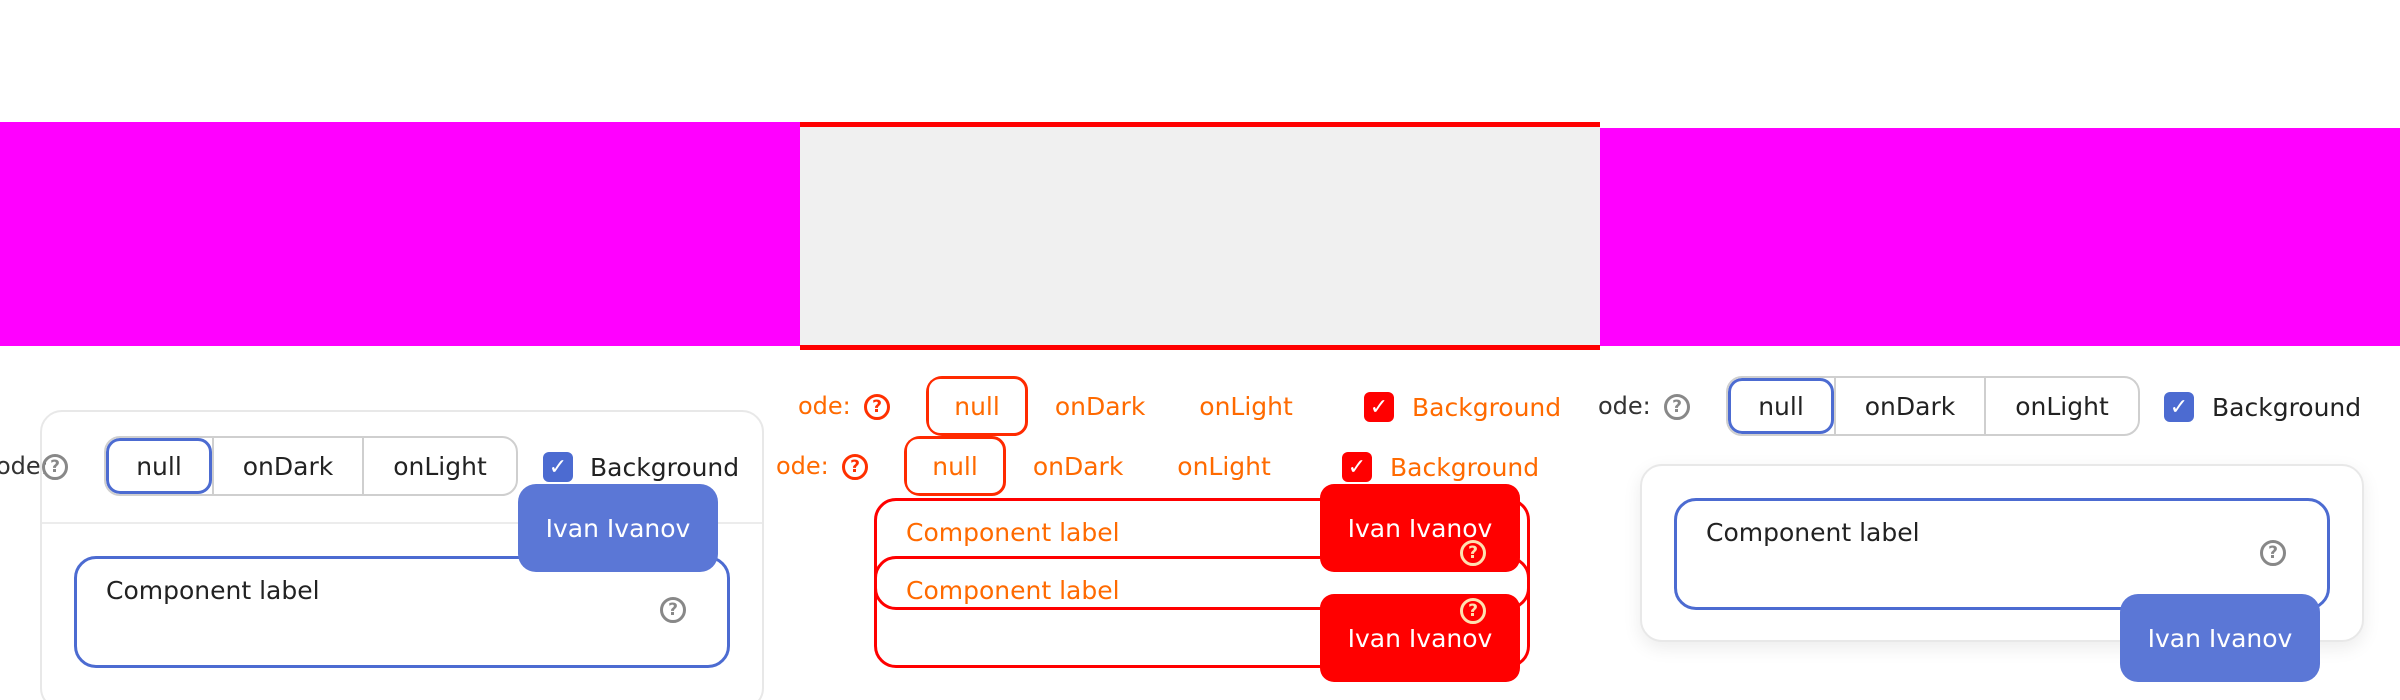 The height and width of the screenshot is (700, 2400). I want to click on grey-band-middle, so click(1200, 236).